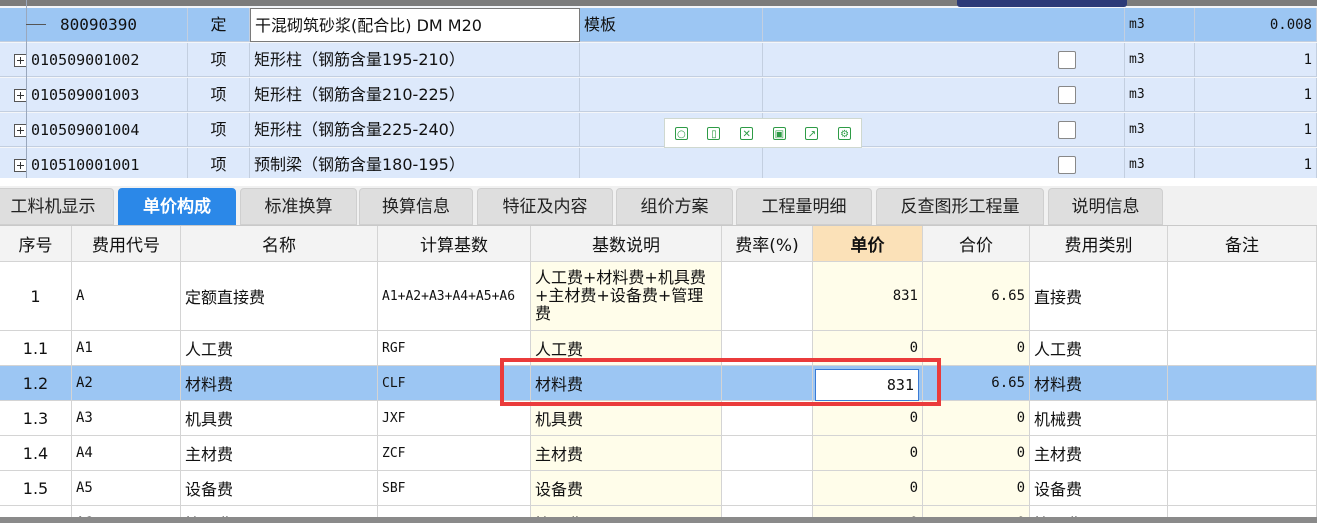 The image size is (1317, 523). What do you see at coordinates (36, 488) in the screenshot?
I see `cell-seq: 1.5` at bounding box center [36, 488].